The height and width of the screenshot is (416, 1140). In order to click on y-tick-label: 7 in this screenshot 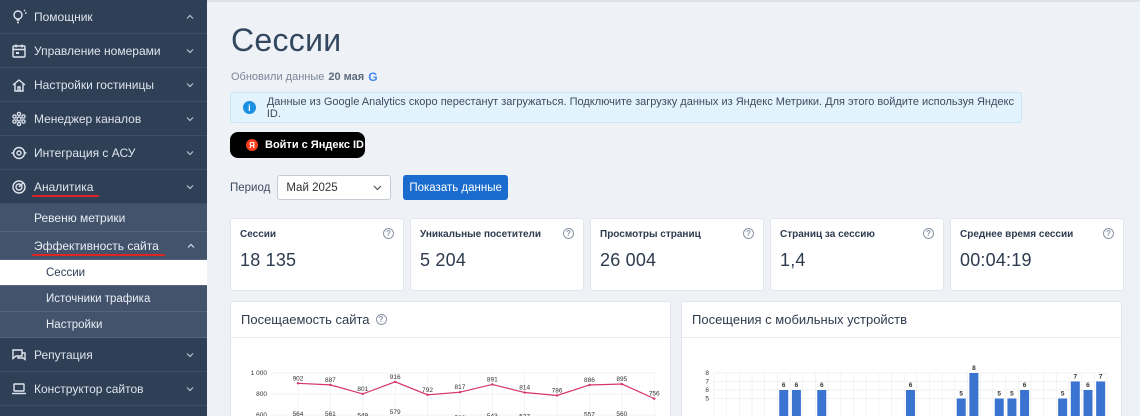, I will do `click(707, 382)`.